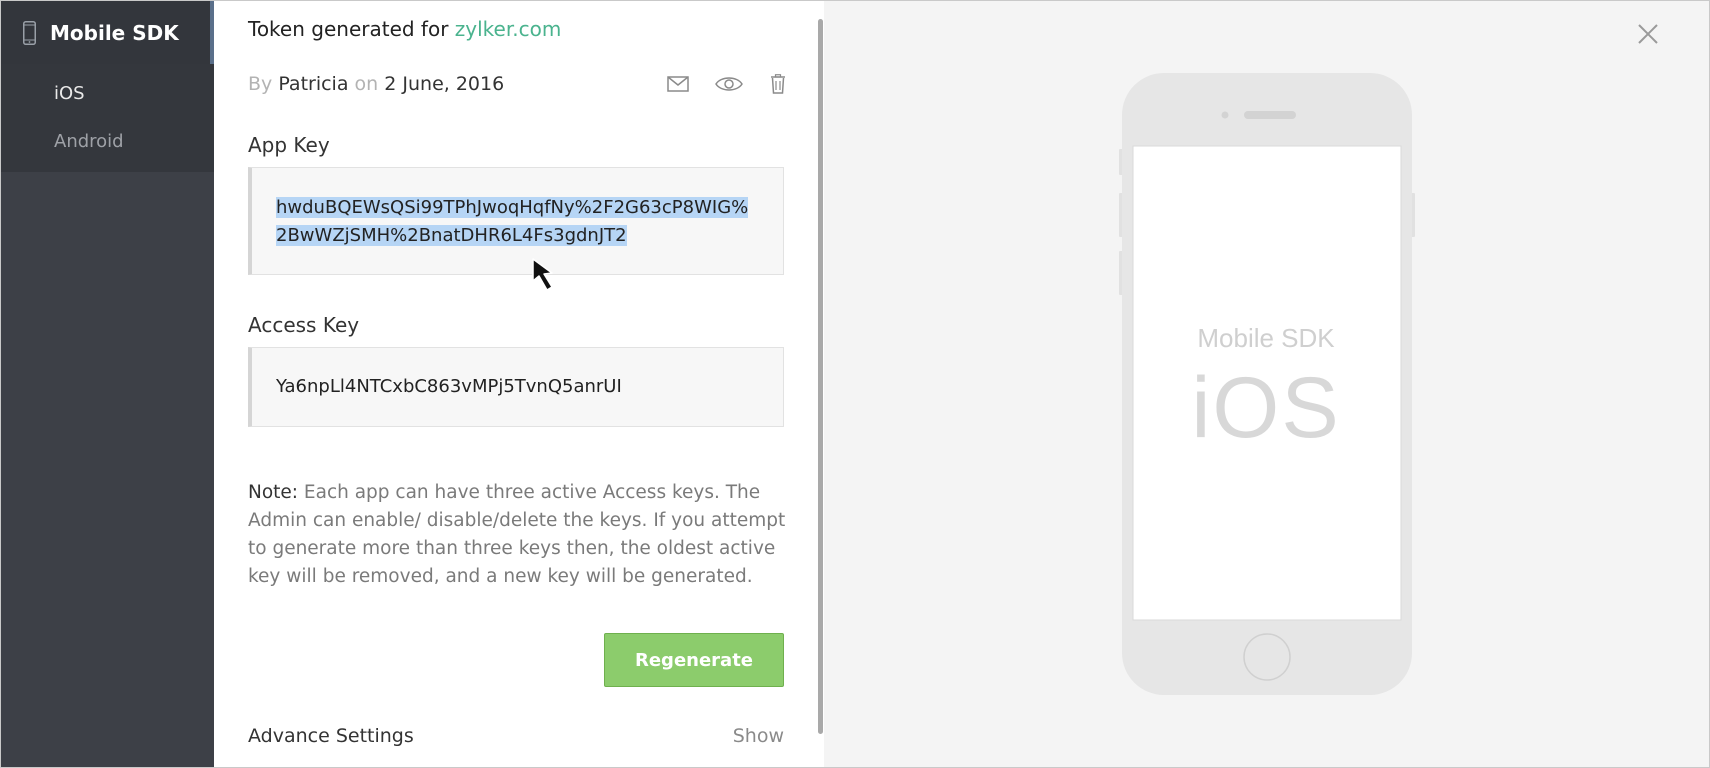  What do you see at coordinates (542, 274) in the screenshot?
I see `mouse-cursor-icon` at bounding box center [542, 274].